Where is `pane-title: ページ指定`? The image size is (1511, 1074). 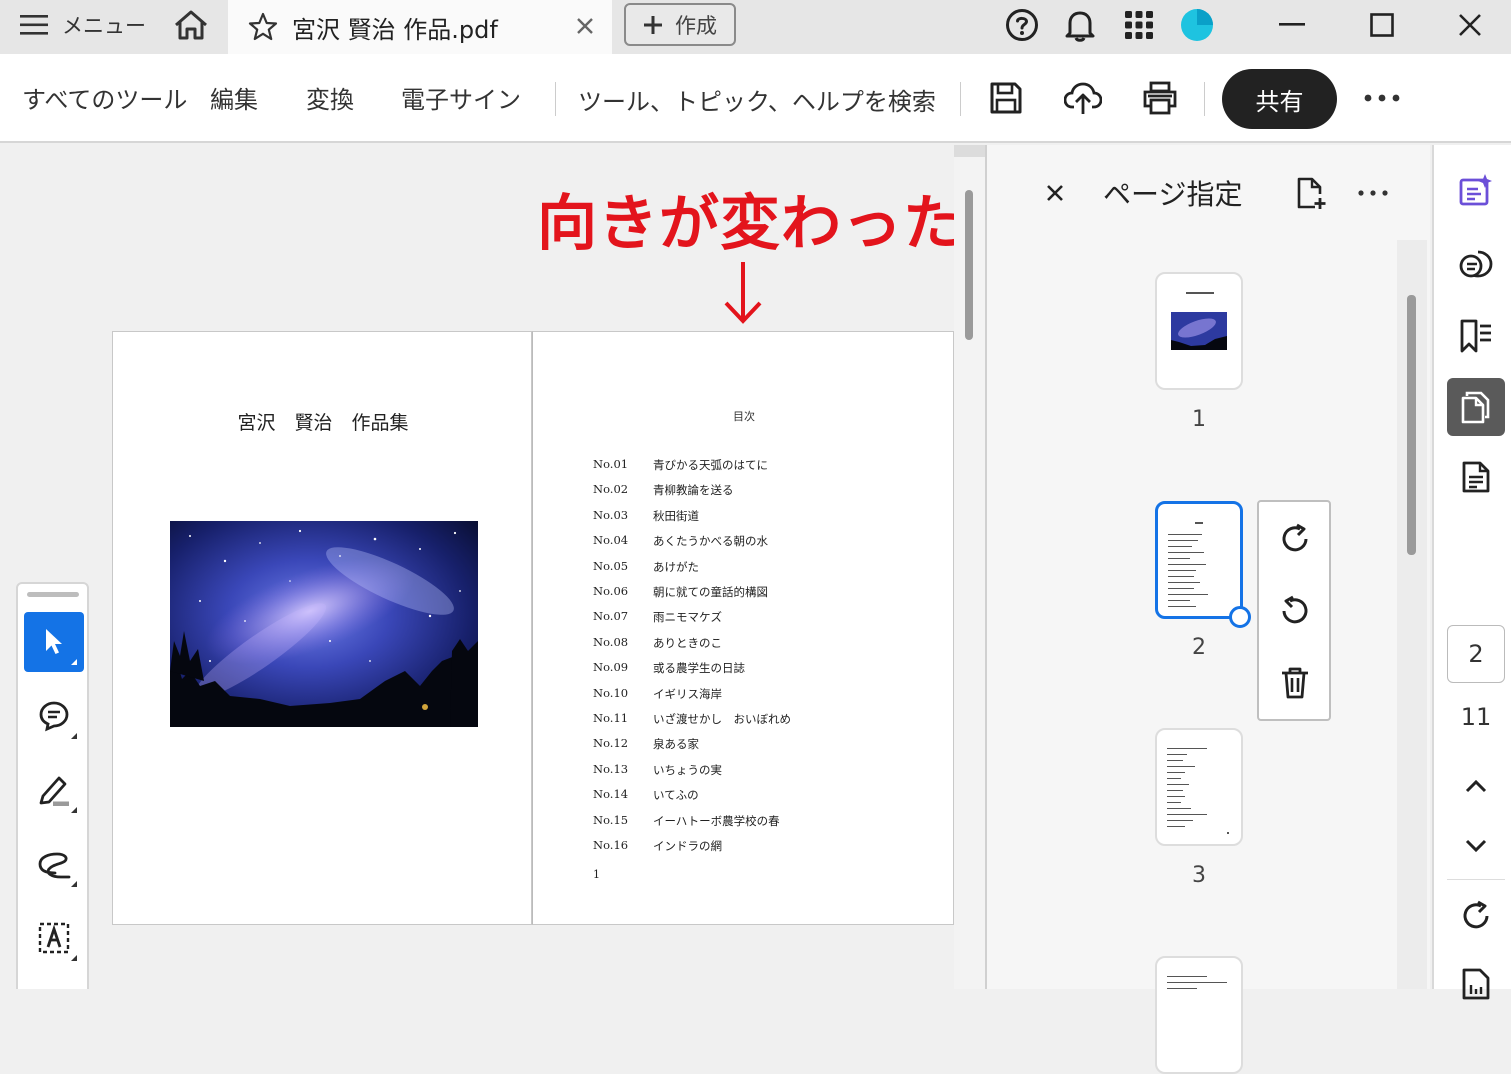 pane-title: ページ指定 is located at coordinates (1173, 194).